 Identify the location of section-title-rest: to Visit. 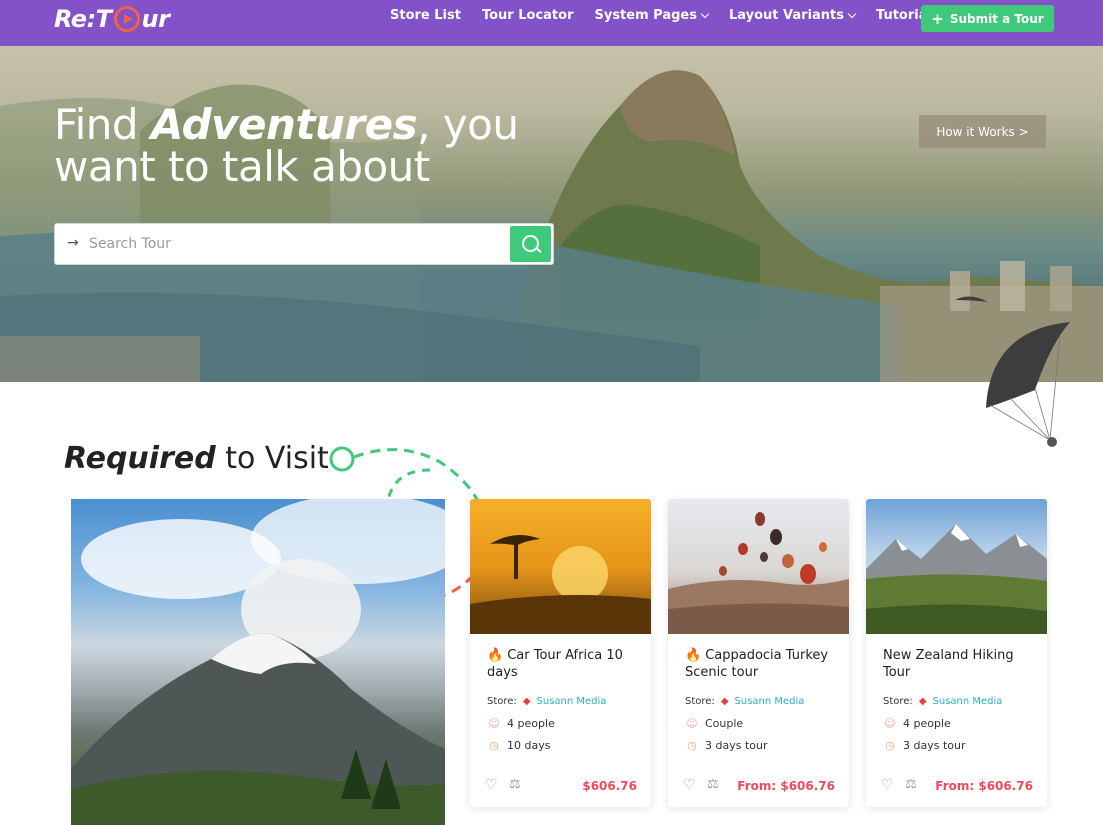
(272, 458).